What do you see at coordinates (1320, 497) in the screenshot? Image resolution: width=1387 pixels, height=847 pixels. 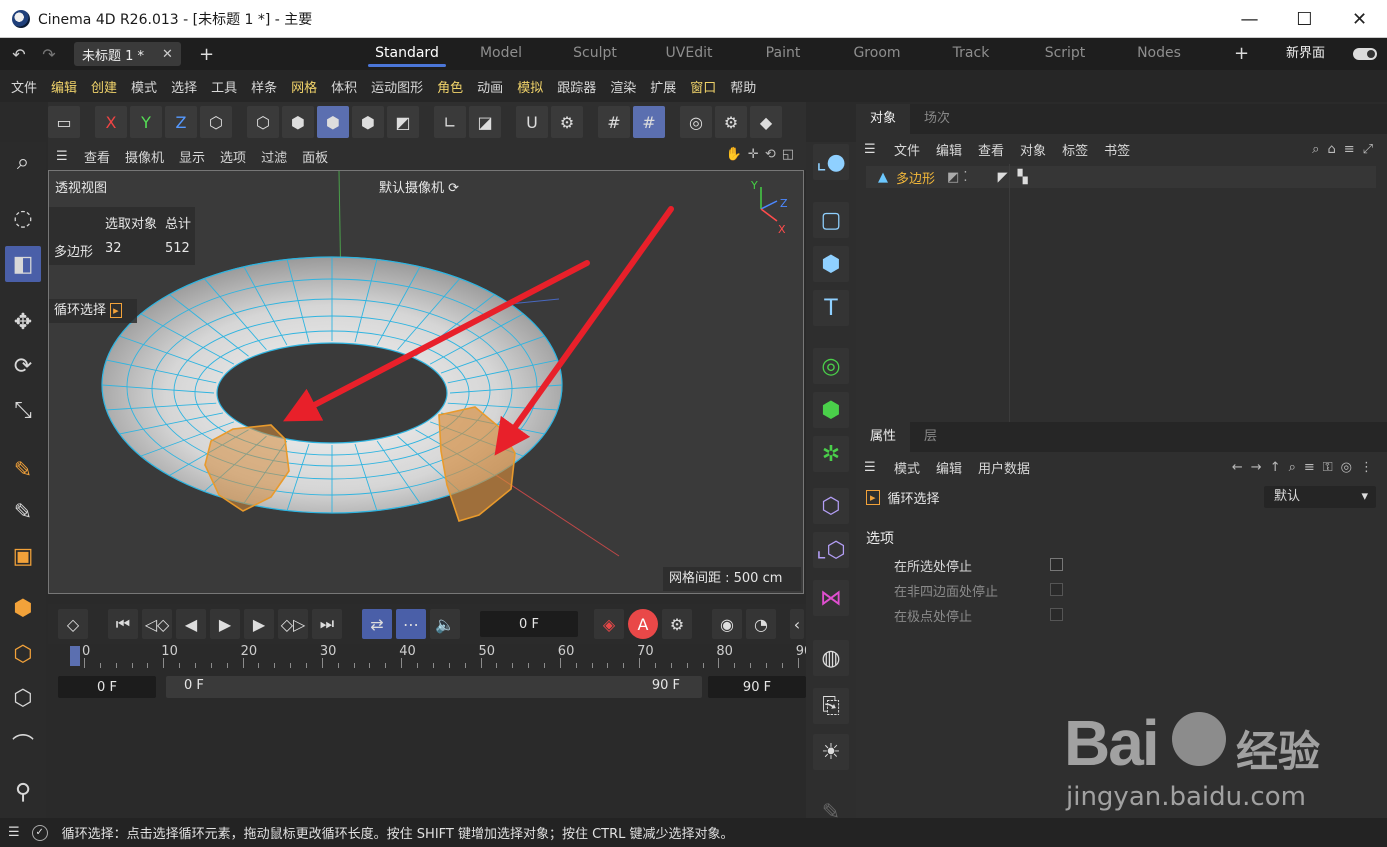 I see `preset-dropdown: 默认 ▾` at bounding box center [1320, 497].